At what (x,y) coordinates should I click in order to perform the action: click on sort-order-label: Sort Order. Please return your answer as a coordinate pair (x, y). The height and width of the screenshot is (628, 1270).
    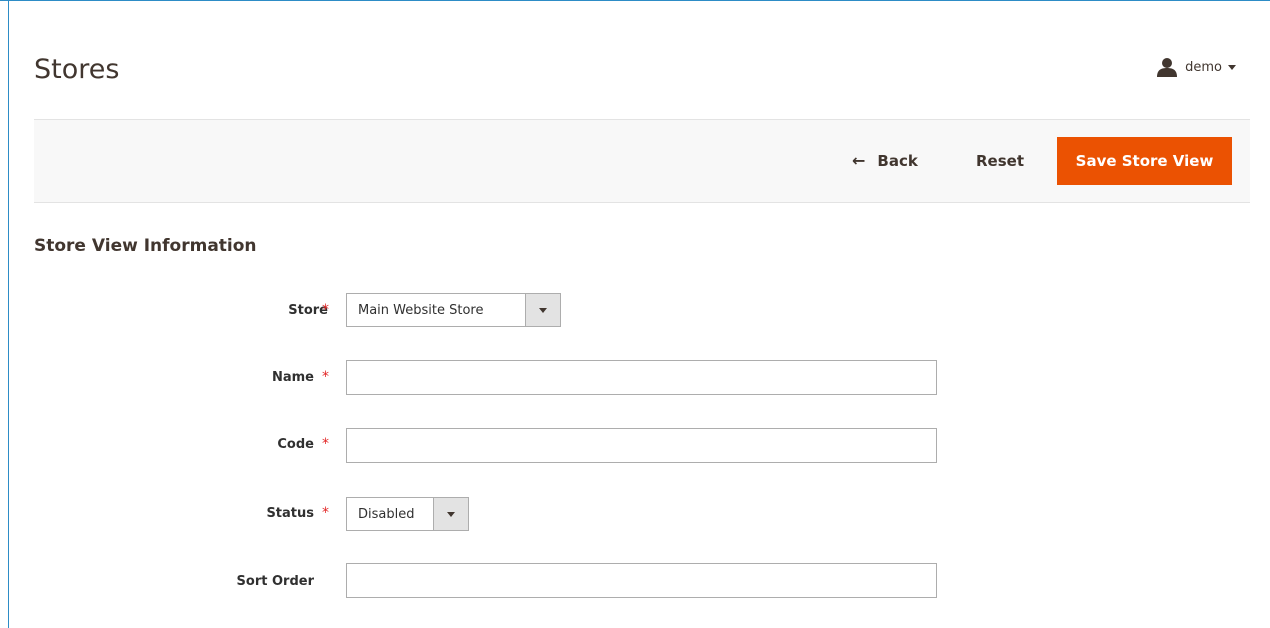
    Looking at the image, I should click on (275, 581).